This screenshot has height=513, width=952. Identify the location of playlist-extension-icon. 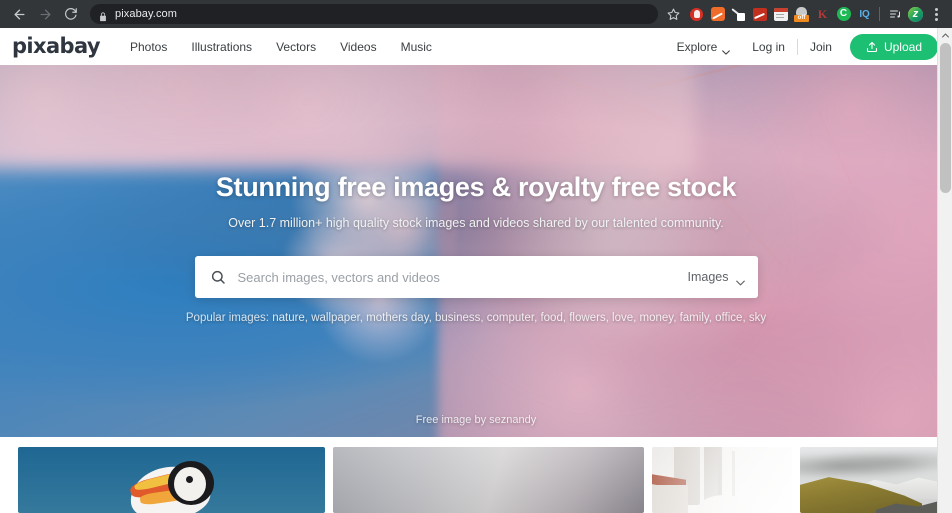
(894, 14).